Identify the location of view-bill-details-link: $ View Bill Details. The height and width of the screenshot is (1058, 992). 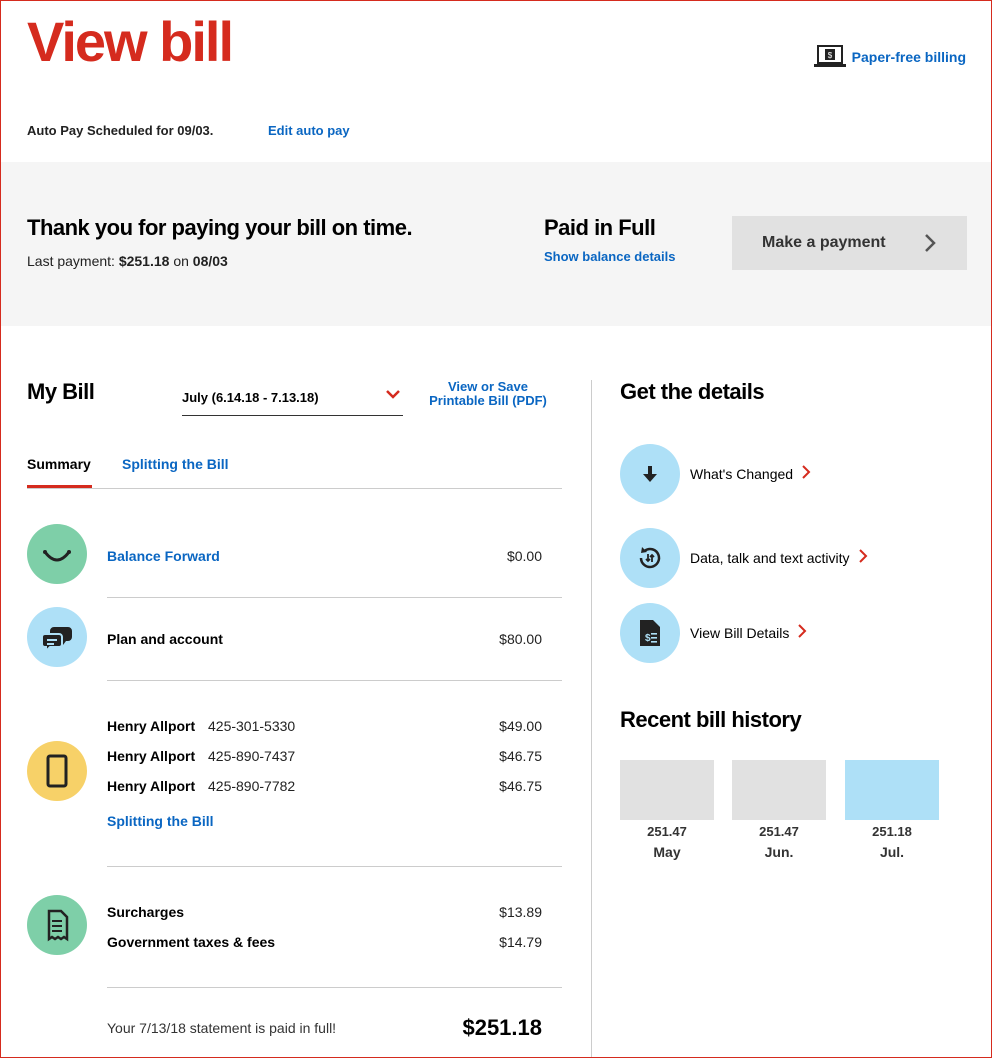
(713, 633).